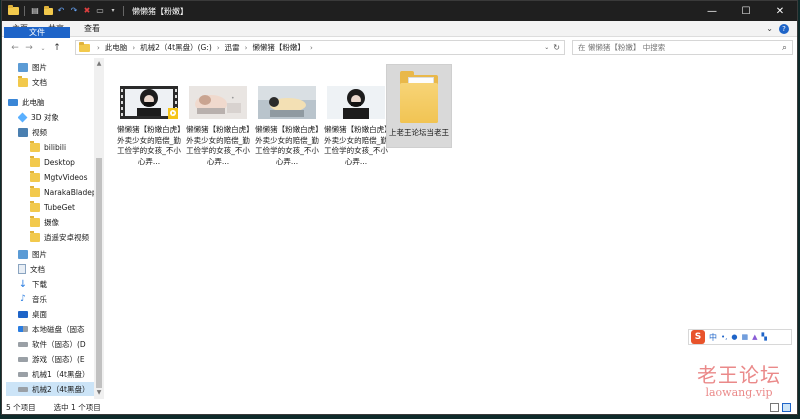 This screenshot has width=800, height=419. What do you see at coordinates (43, 48) in the screenshot?
I see `recent-locations-icon: ⌄` at bounding box center [43, 48].